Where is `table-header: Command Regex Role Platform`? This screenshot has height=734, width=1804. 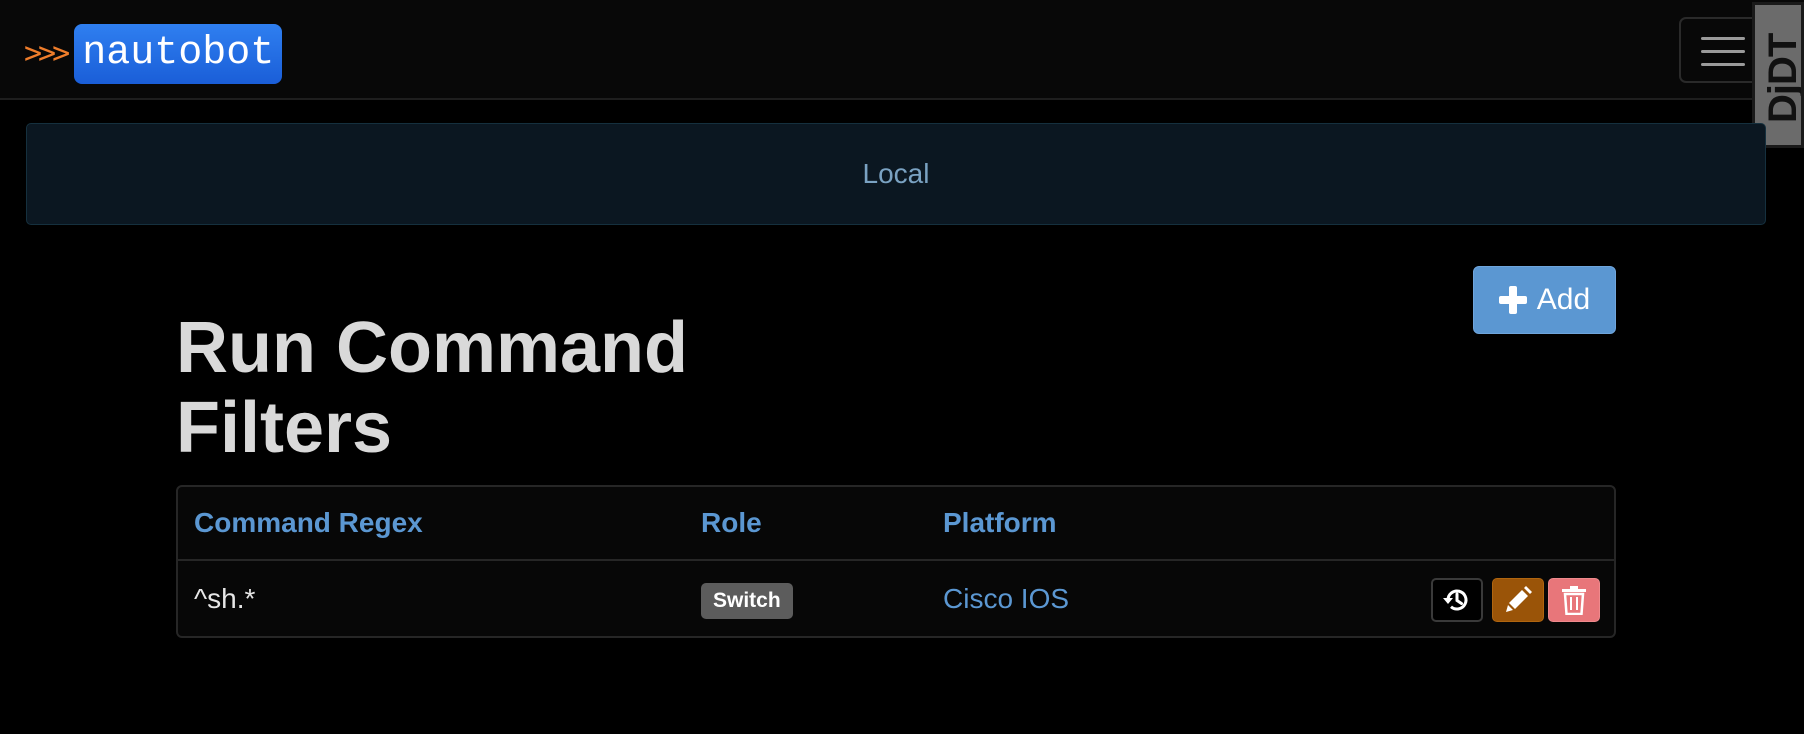 table-header: Command Regex Role Platform is located at coordinates (896, 524).